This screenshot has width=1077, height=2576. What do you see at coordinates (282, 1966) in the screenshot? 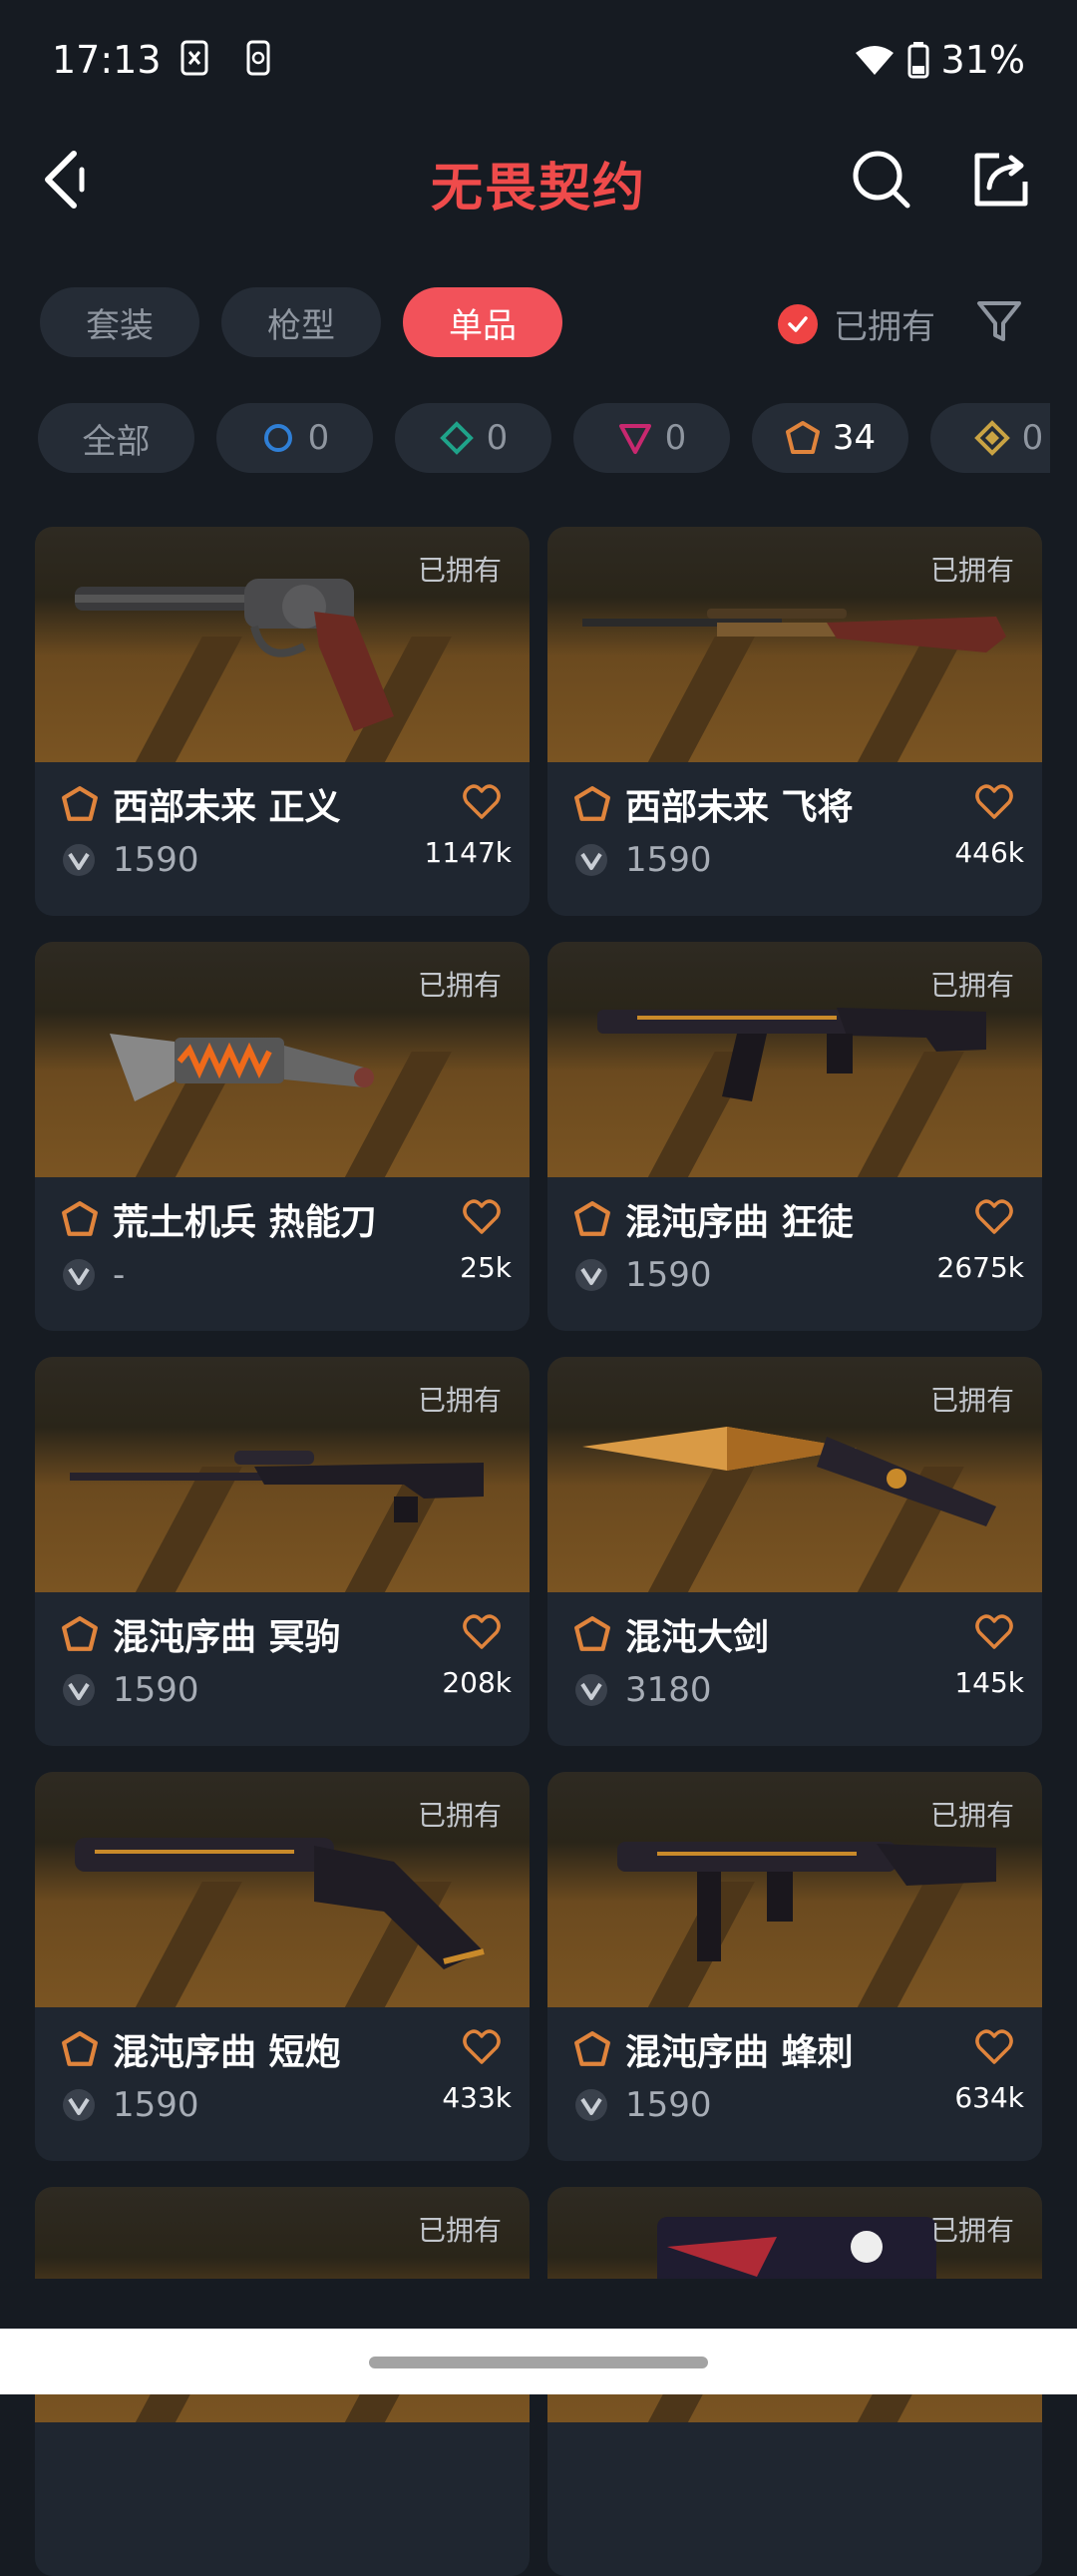
I see `skin-card: 已拥有 混沌序曲 短炮 1590 433k` at bounding box center [282, 1966].